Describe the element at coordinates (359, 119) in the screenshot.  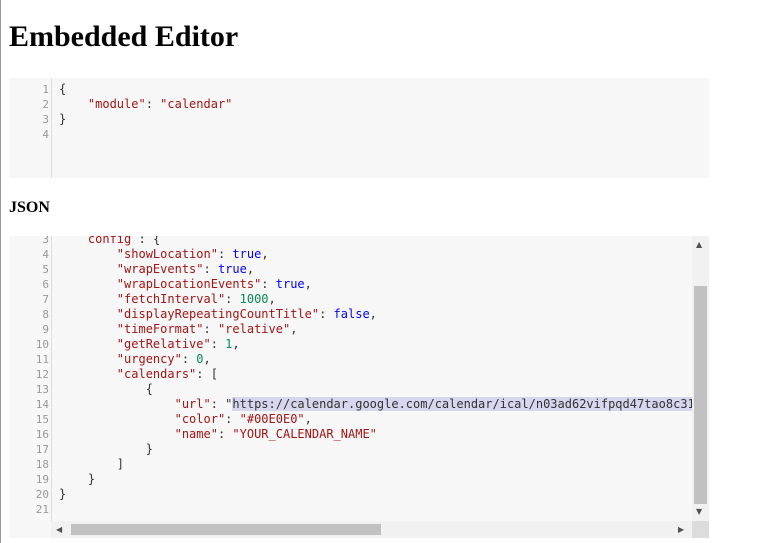
I see `code-line: 3}` at that location.